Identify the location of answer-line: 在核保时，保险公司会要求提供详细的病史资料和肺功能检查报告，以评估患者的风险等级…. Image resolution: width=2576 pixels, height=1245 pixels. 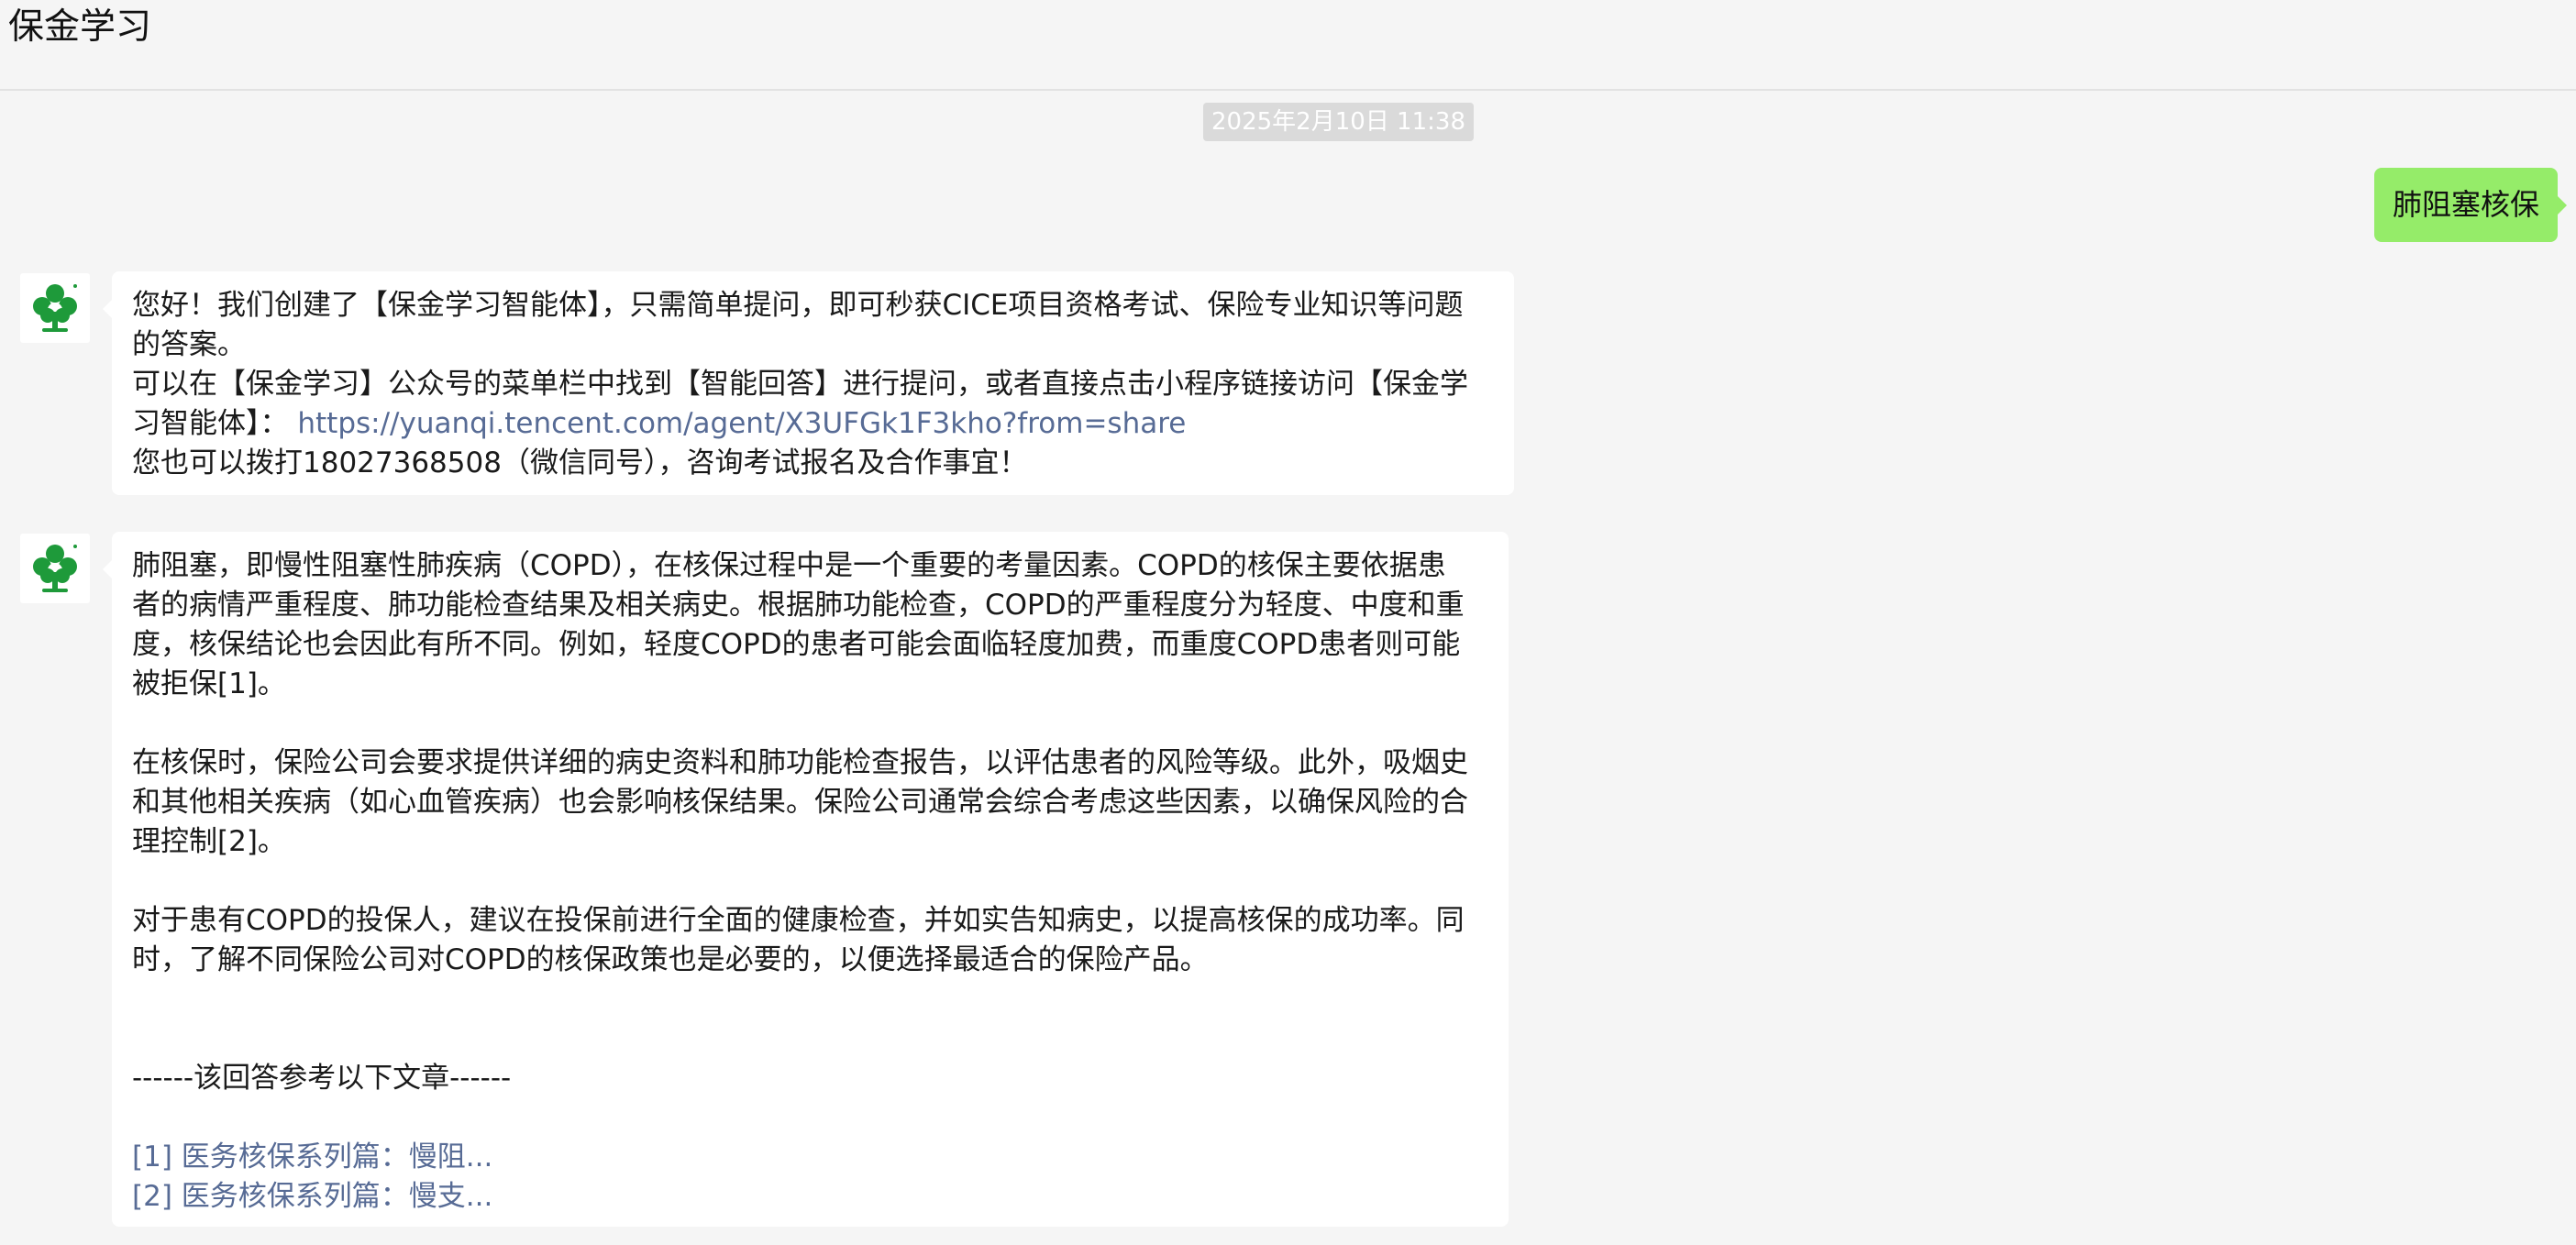
(800, 762).